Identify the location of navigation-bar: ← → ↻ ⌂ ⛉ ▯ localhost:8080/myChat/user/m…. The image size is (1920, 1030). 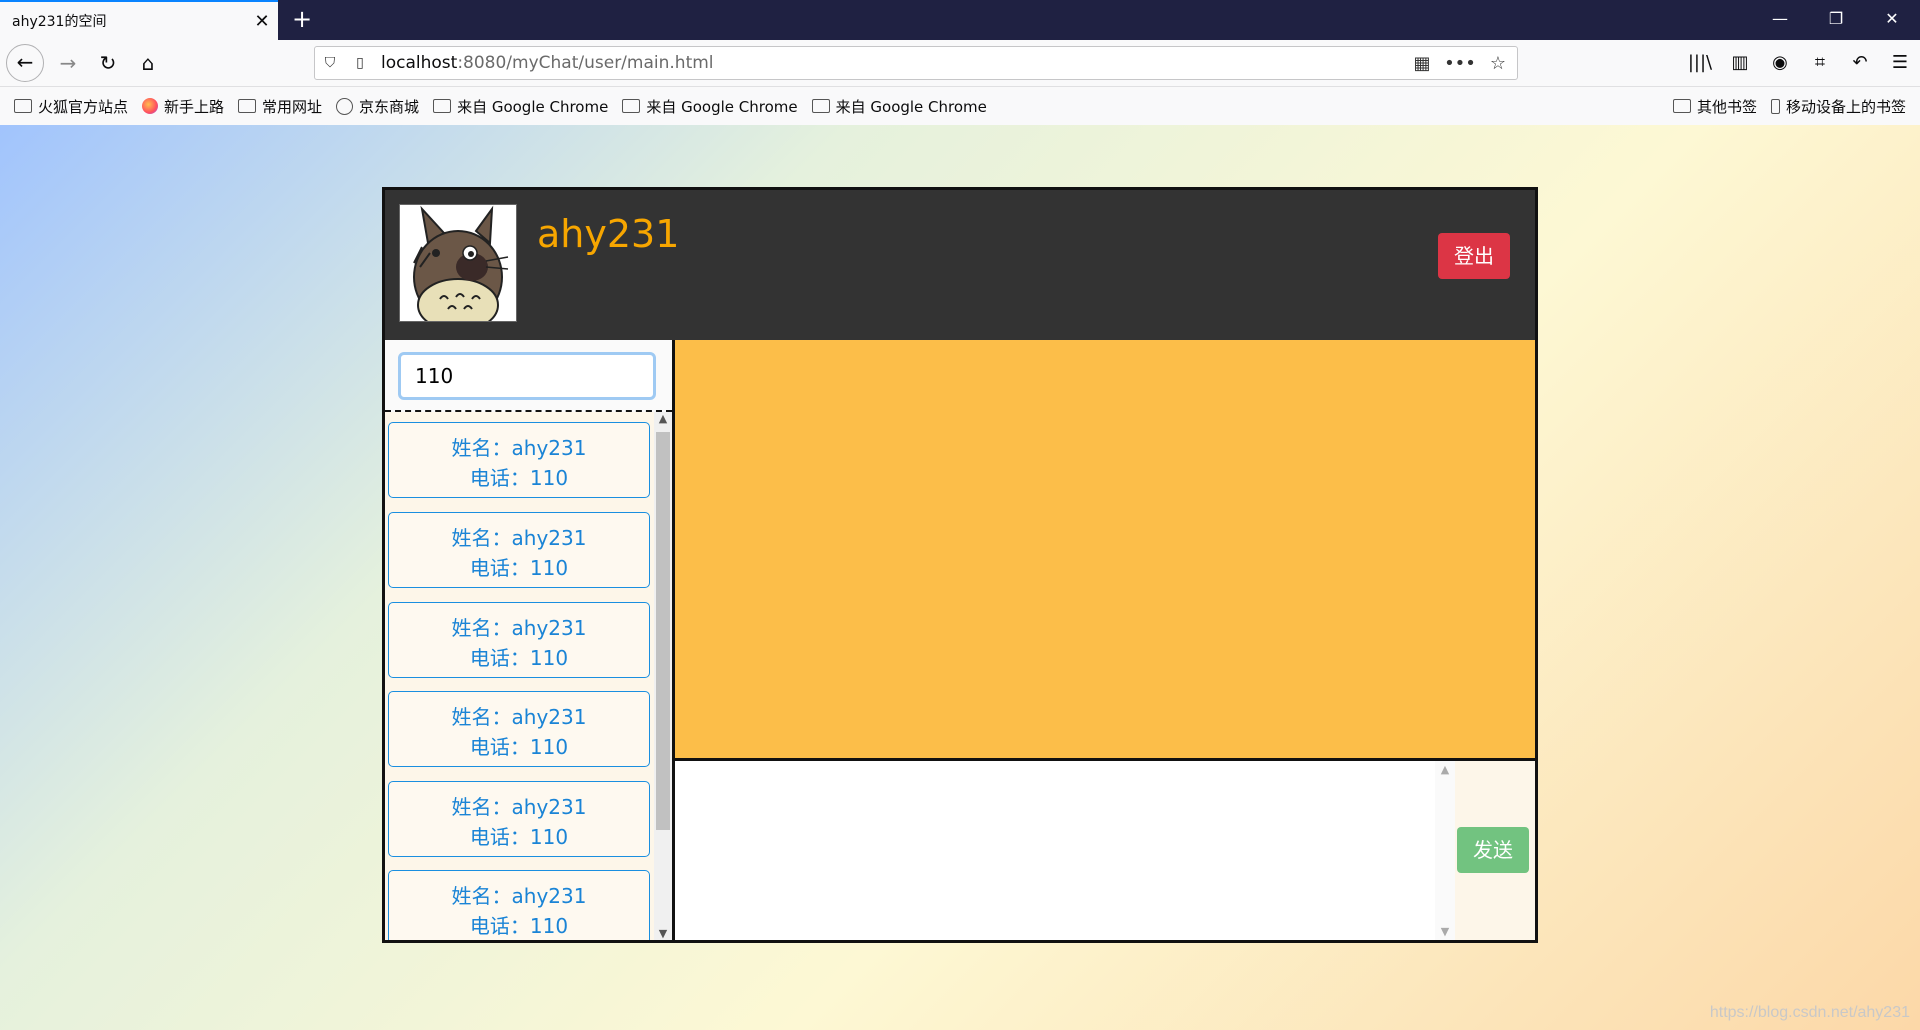
(960, 63).